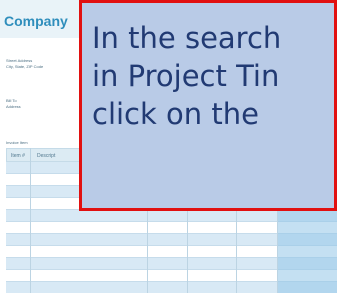 This screenshot has height=293, width=337. Describe the element at coordinates (18, 156) in the screenshot. I see `column-header-item-number: Item #` at that location.